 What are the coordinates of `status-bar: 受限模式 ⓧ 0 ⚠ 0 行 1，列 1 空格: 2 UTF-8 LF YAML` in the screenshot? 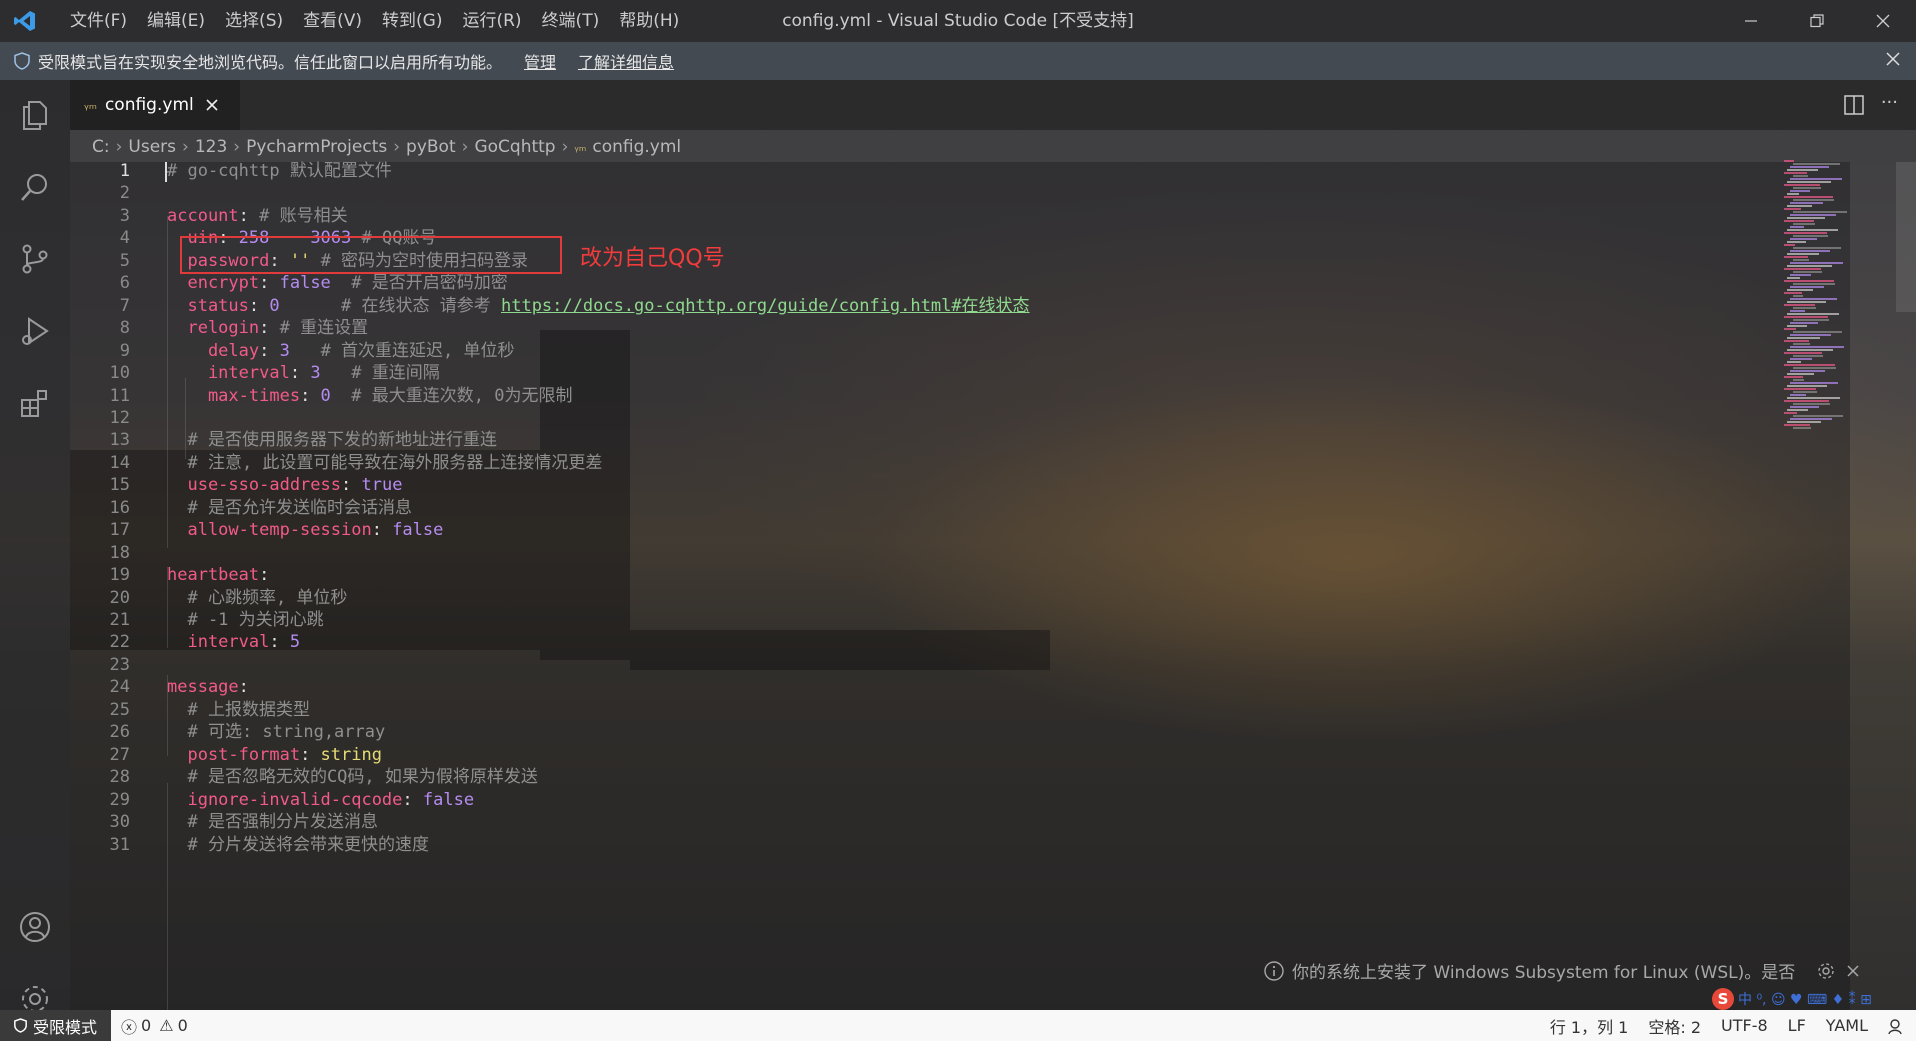 It's located at (958, 1025).